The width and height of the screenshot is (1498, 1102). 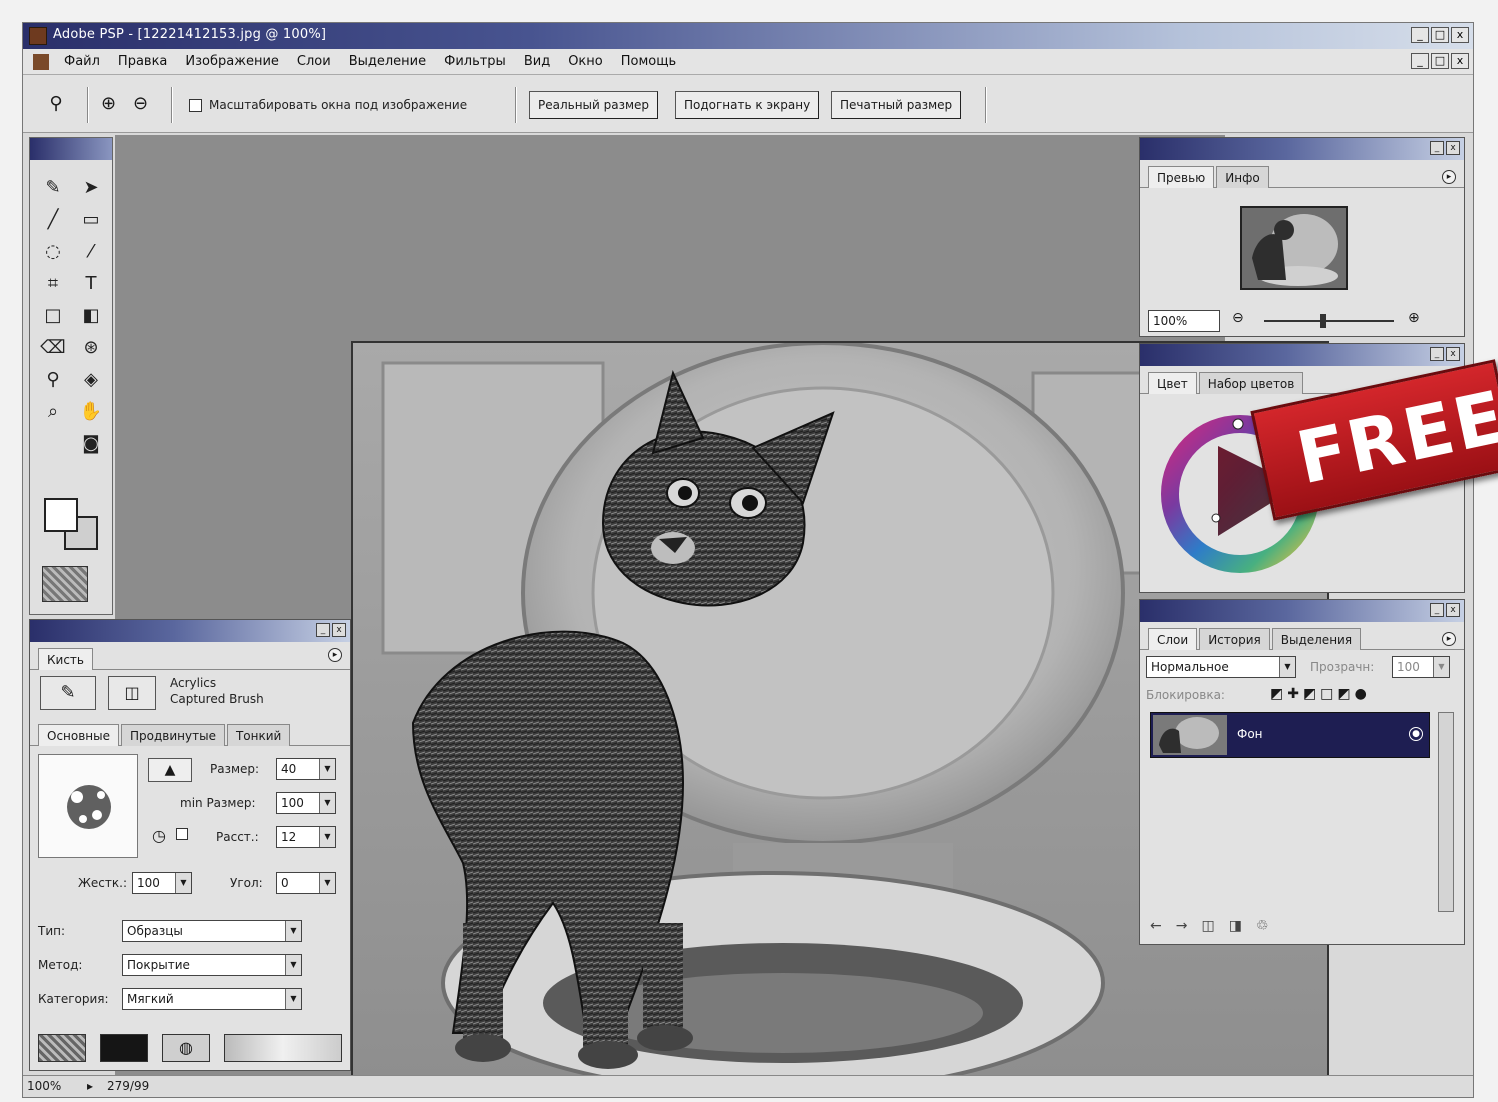 I want to click on category-select: Мягкий ▼, so click(x=212, y=999).